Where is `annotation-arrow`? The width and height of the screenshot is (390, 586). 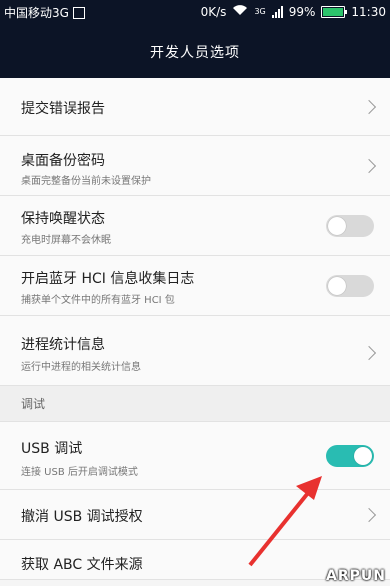 annotation-arrow is located at coordinates (285, 521).